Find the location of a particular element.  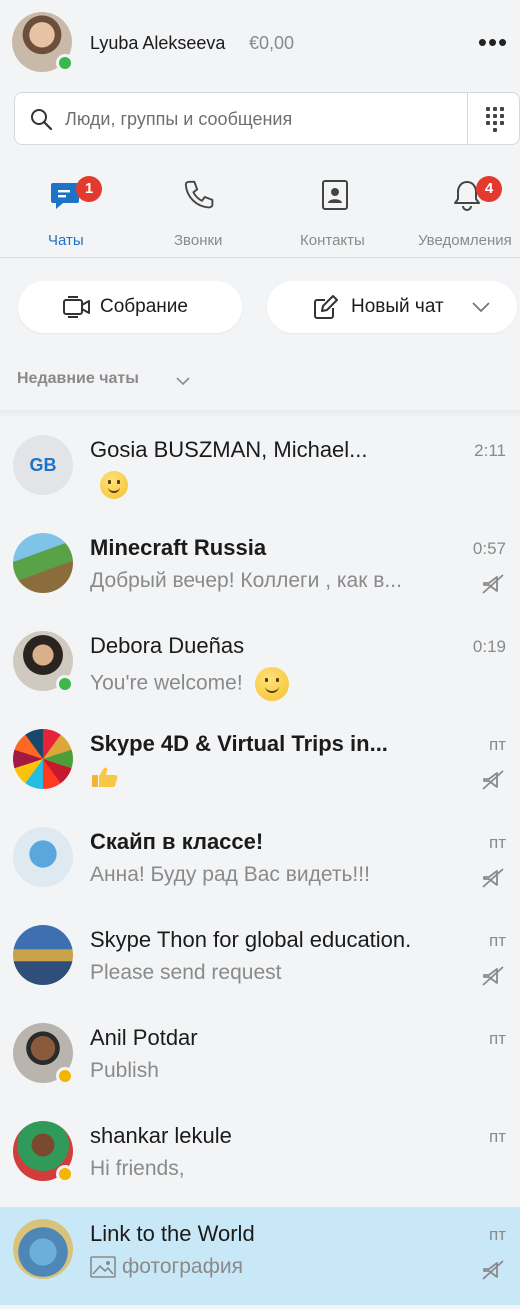

tab-chats: 1 Чаты is located at coordinates (69, 212).